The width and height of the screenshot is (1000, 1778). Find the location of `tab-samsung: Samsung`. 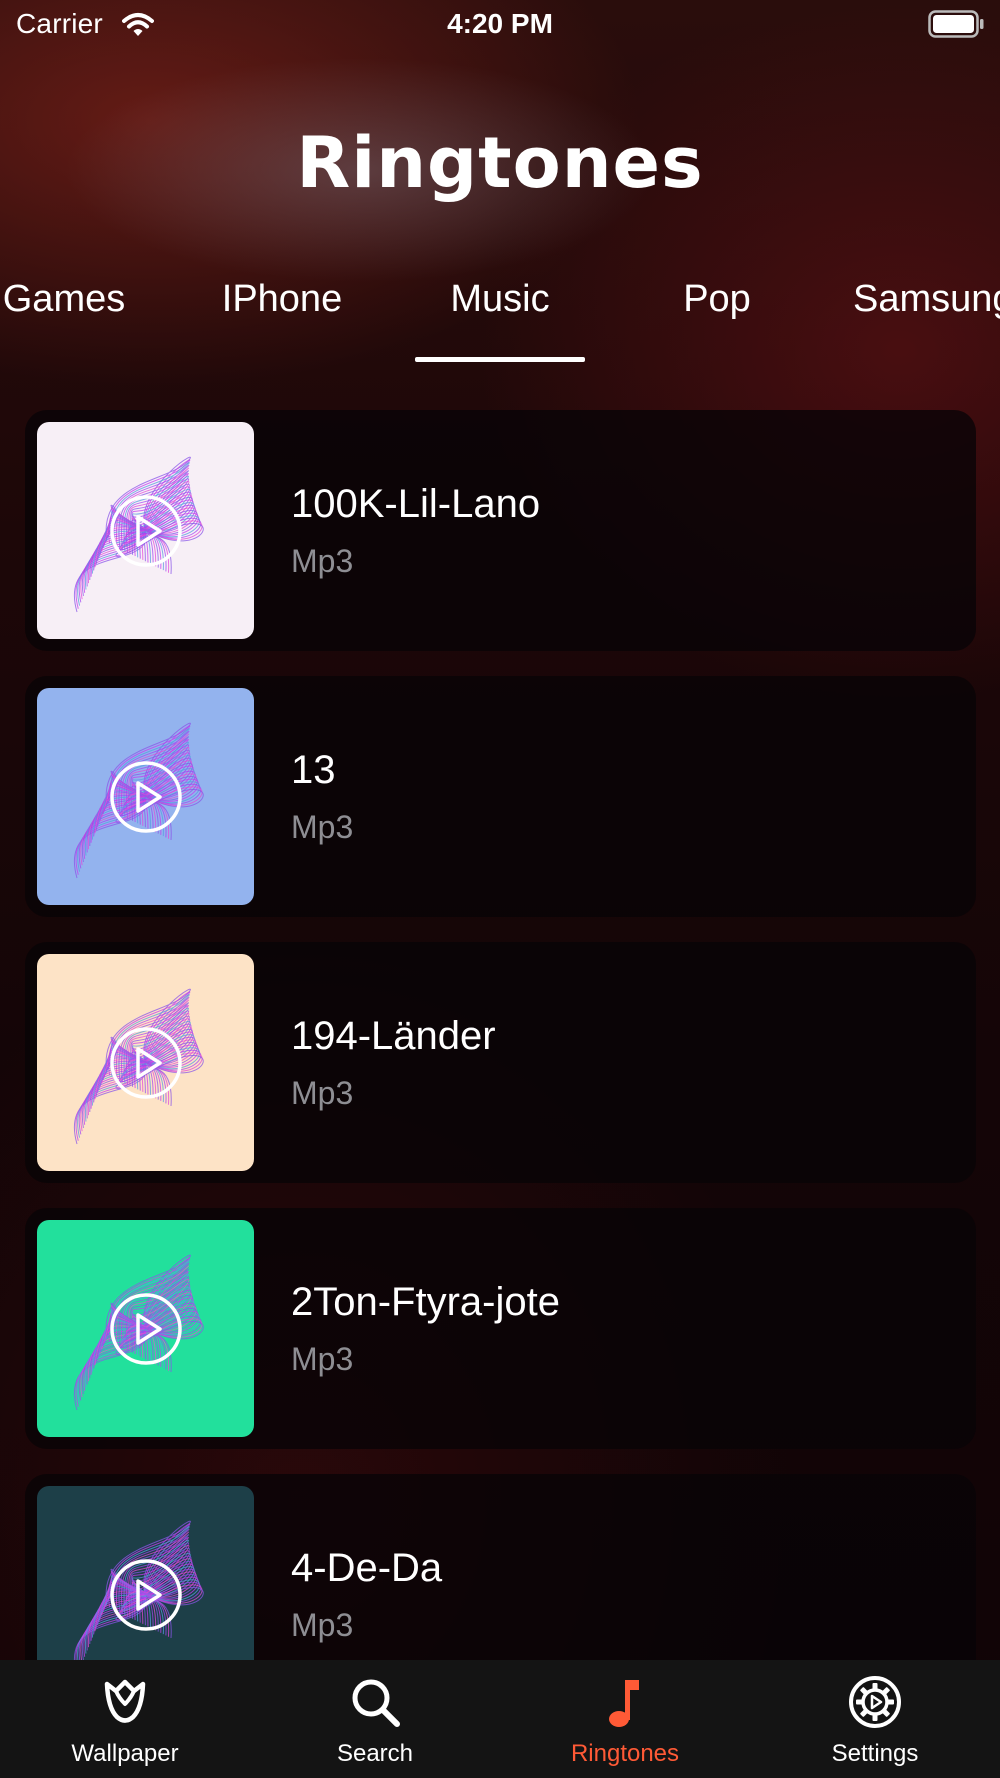

tab-samsung: Samsung is located at coordinates (926, 299).